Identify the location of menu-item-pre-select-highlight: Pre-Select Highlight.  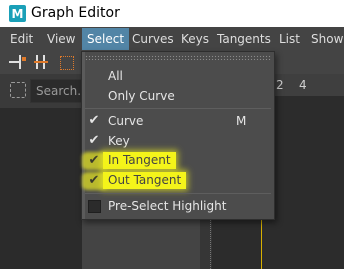
(167, 206).